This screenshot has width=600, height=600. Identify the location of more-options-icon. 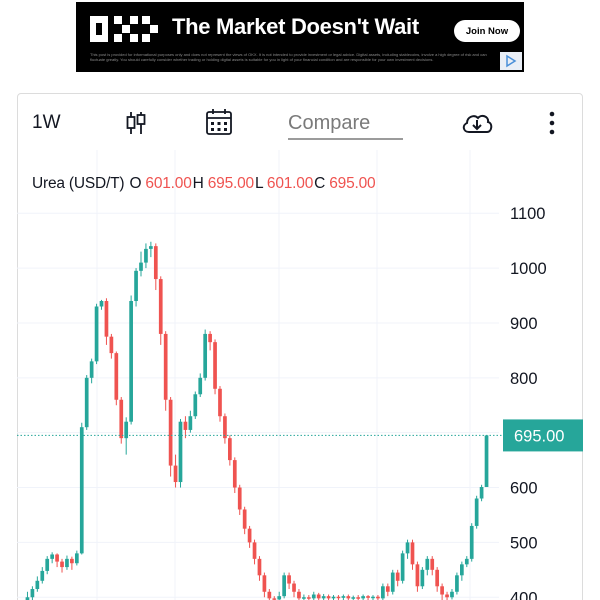
(552, 123).